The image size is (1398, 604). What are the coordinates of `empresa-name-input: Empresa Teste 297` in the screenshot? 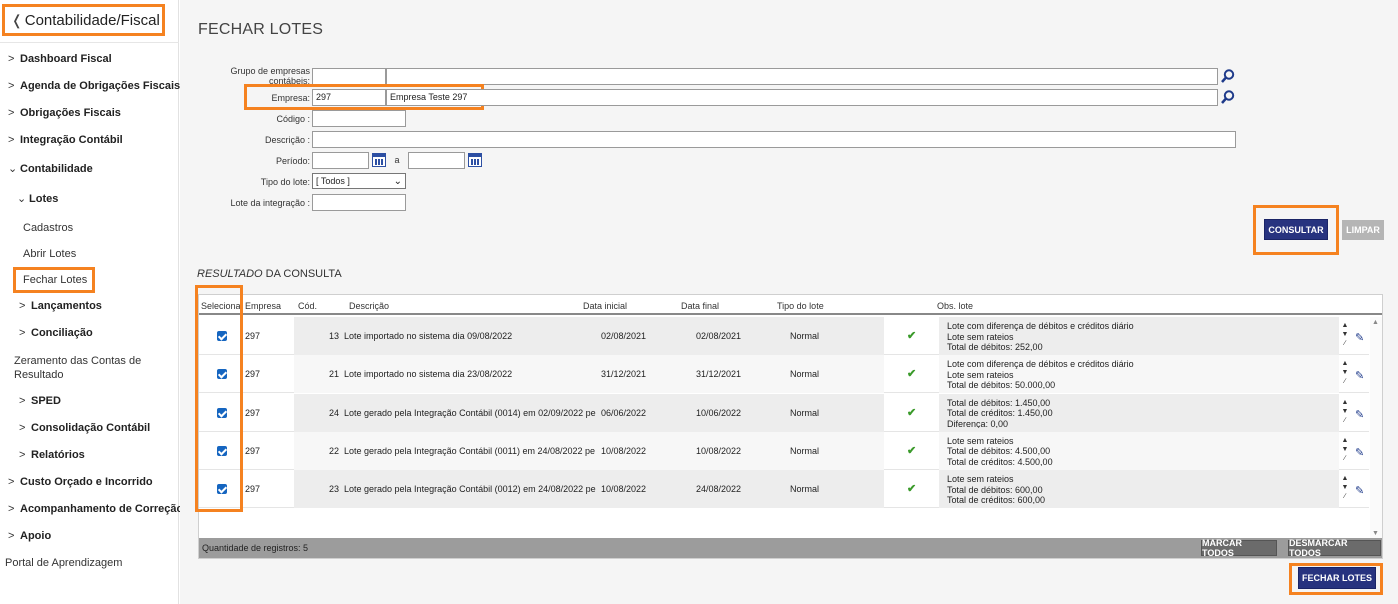 It's located at (802, 97).